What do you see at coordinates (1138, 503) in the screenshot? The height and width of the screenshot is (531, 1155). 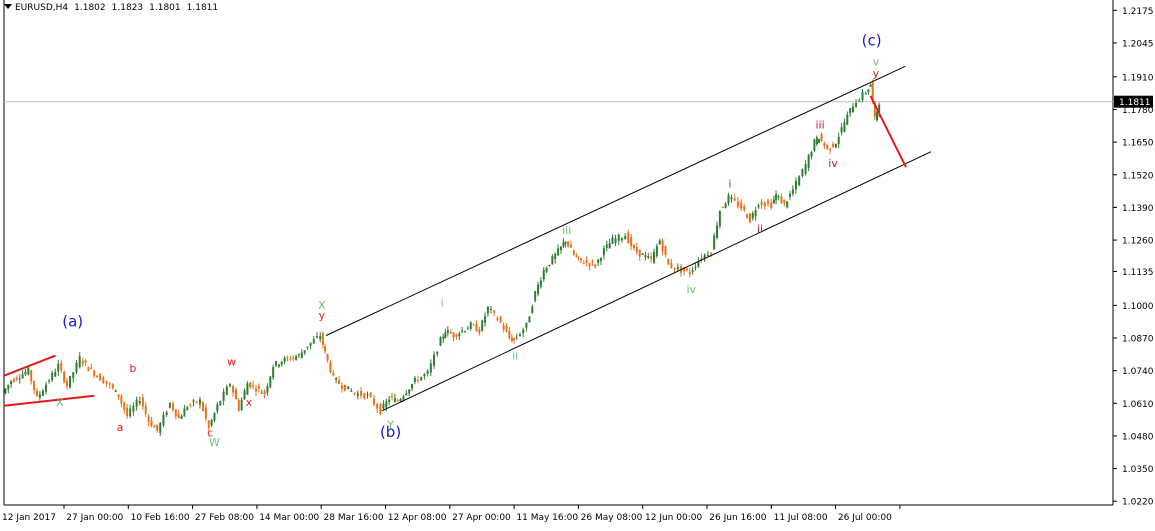 I see `y-tick-label: 1.0220` at bounding box center [1138, 503].